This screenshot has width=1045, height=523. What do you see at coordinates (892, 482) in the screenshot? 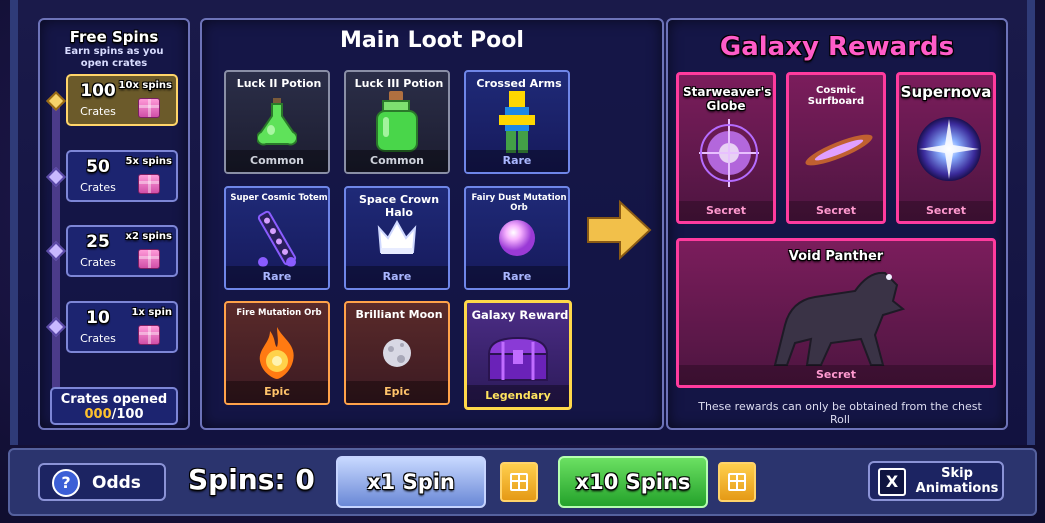
I see `close-x-icon: X` at bounding box center [892, 482].